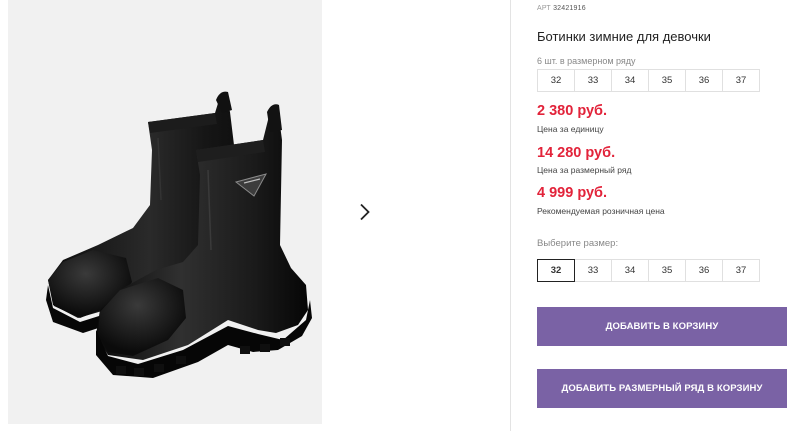  I want to click on next-image-button, so click(365, 212).